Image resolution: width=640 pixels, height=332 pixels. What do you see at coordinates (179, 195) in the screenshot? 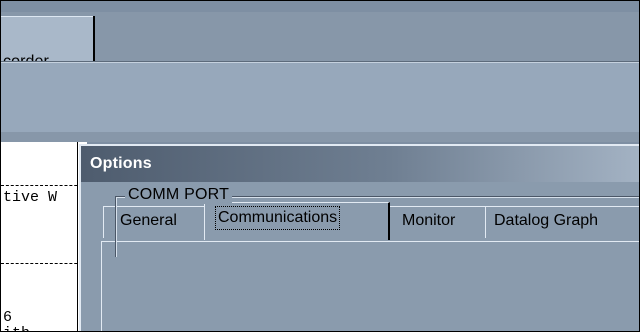
I see `comm-port-group-title: COMM PORT` at bounding box center [179, 195].